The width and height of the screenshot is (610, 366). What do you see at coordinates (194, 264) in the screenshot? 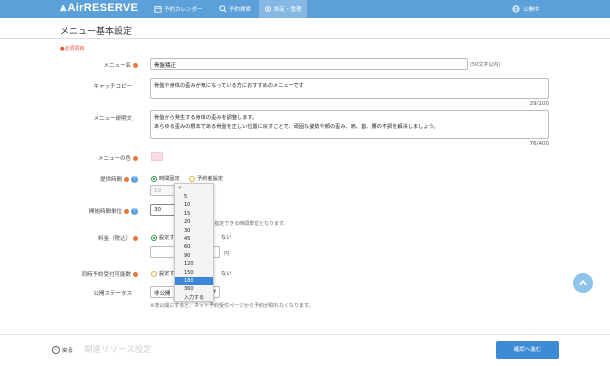
I see `dropdown-option: 120` at bounding box center [194, 264].